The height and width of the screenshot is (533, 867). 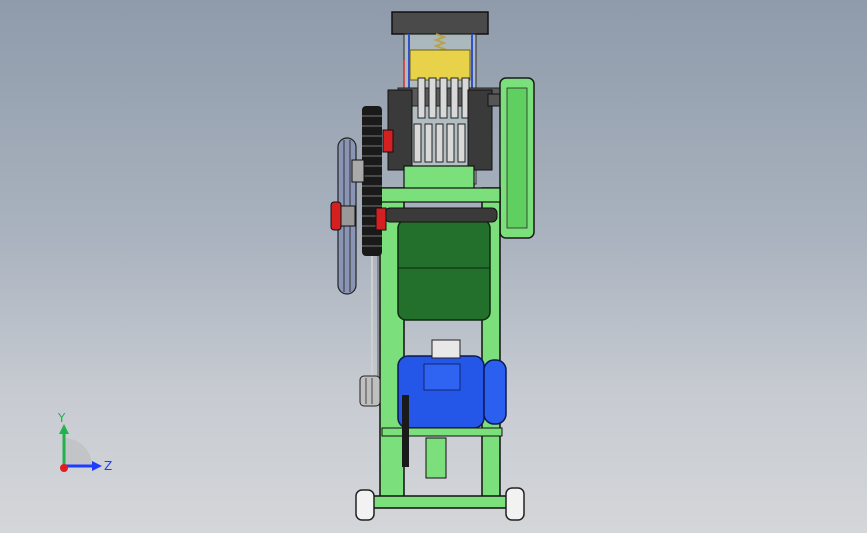 I want to click on mount-plate, so click(x=436, y=458).